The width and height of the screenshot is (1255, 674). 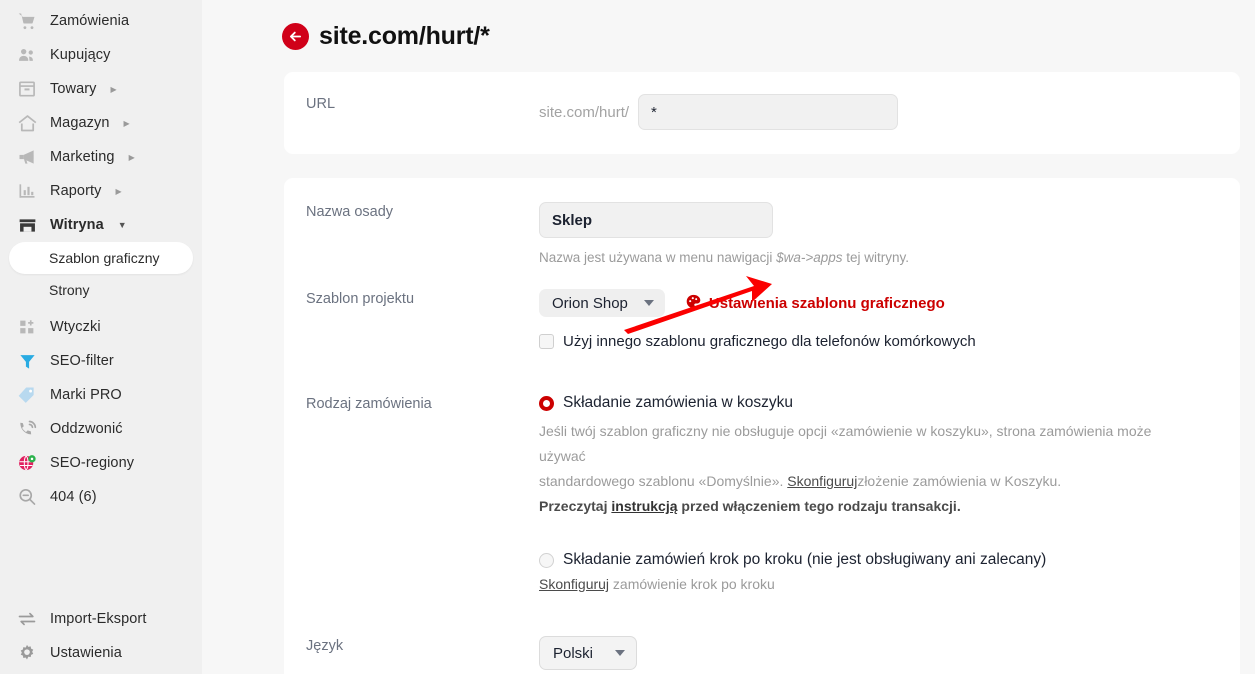 I want to click on order-desc-line2-b: złożenie zamówienia w Koszyku., so click(x=959, y=481).